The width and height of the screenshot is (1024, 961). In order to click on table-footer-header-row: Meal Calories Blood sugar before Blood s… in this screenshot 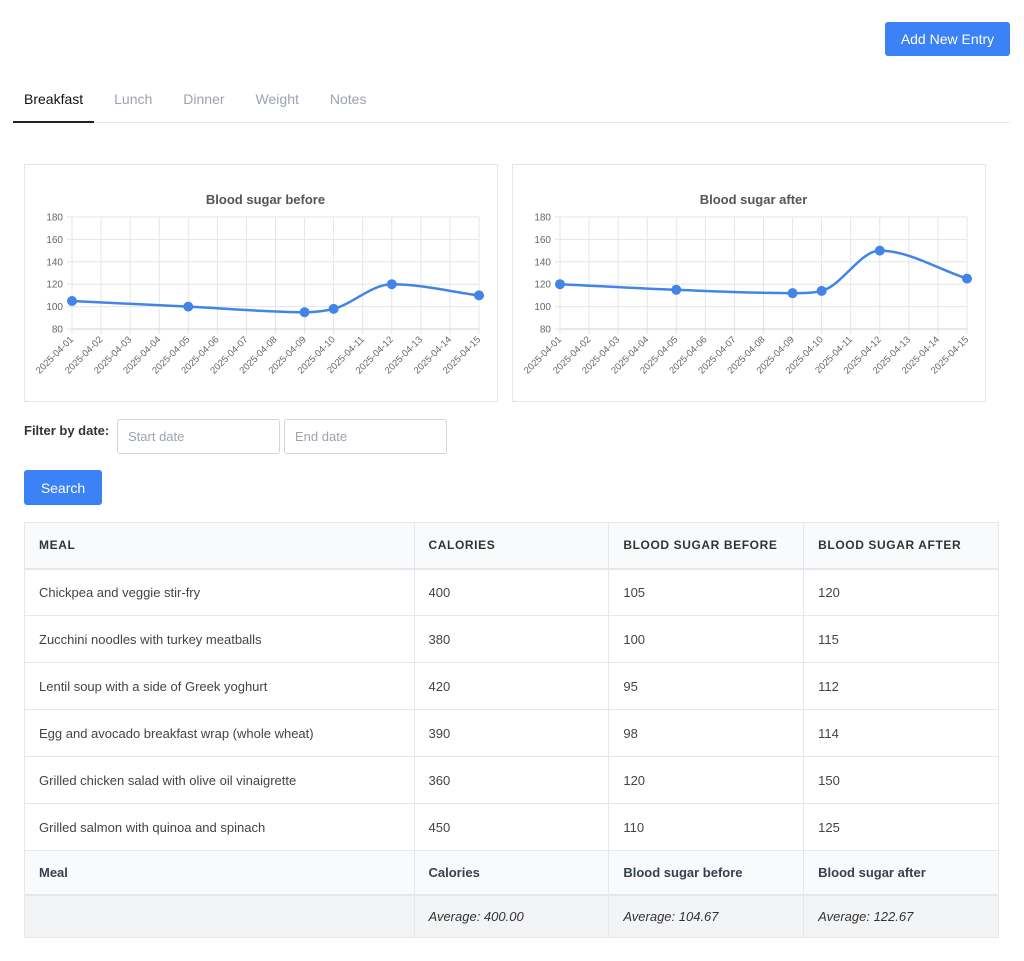, I will do `click(511, 873)`.